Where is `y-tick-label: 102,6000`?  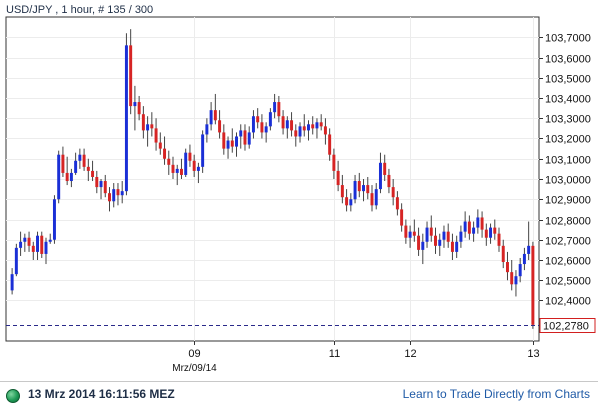
y-tick-label: 102,6000 is located at coordinates (568, 262).